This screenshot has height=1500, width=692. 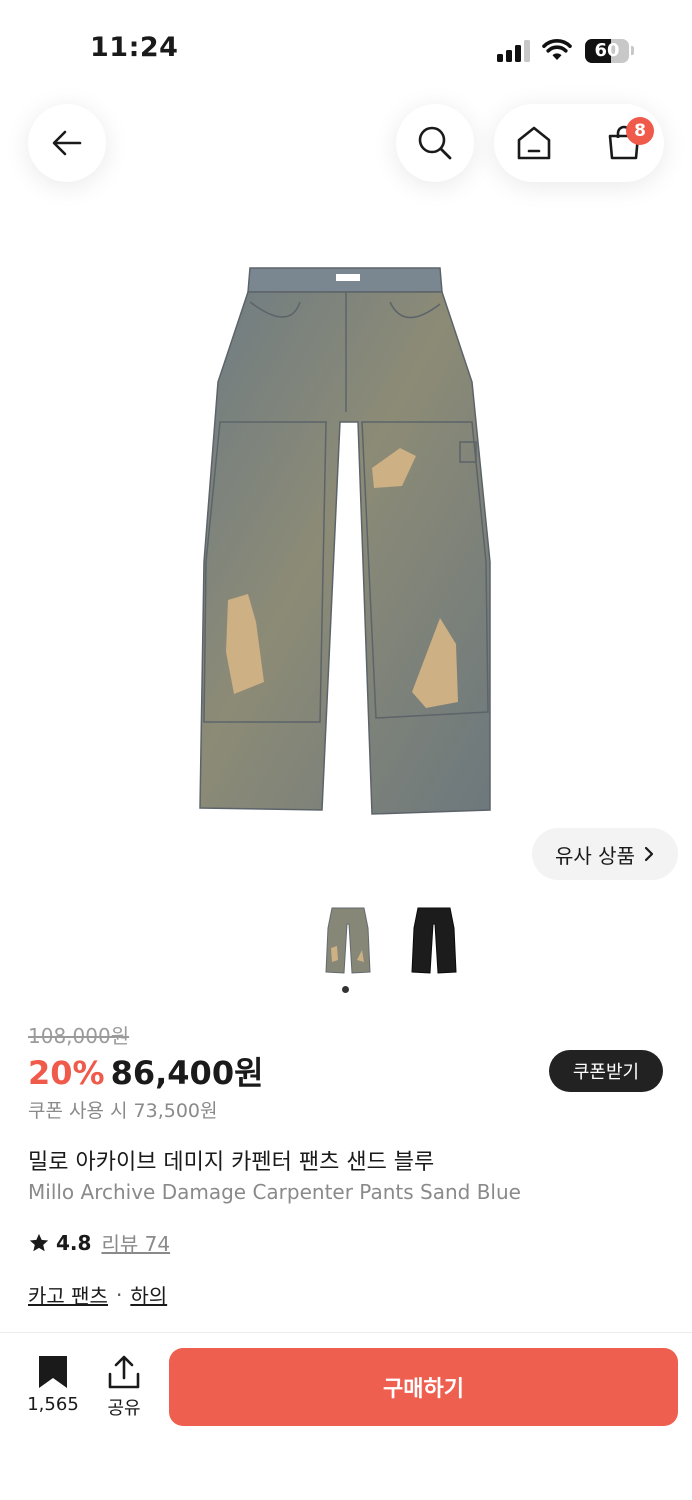 I want to click on thumbnail-strip, so click(x=395, y=941).